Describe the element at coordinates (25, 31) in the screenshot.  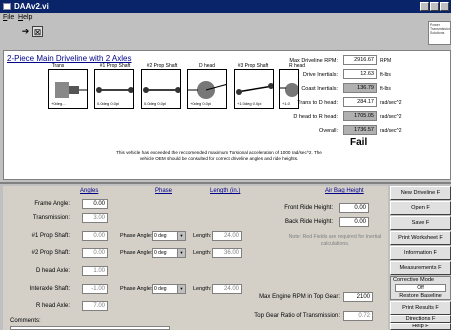
I see `run-arrow-icon: ➔` at that location.